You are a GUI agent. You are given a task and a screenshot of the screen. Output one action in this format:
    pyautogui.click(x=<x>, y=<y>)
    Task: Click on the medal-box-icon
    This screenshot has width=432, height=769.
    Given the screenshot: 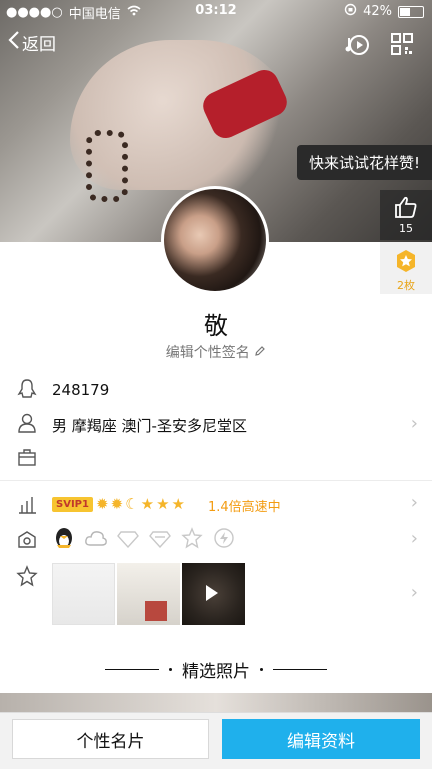 What is the action you would take?
    pyautogui.click(x=27, y=540)
    